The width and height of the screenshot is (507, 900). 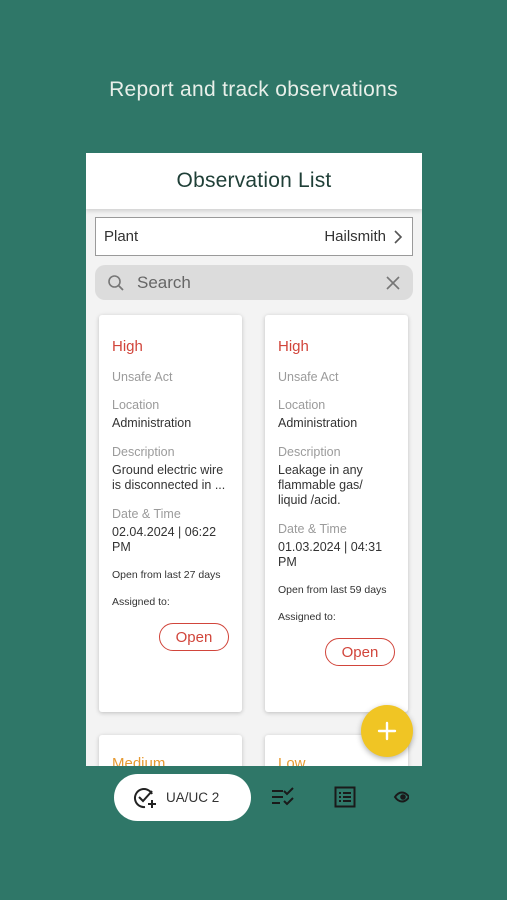 What do you see at coordinates (398, 236) in the screenshot?
I see `chevron-right-icon` at bounding box center [398, 236].